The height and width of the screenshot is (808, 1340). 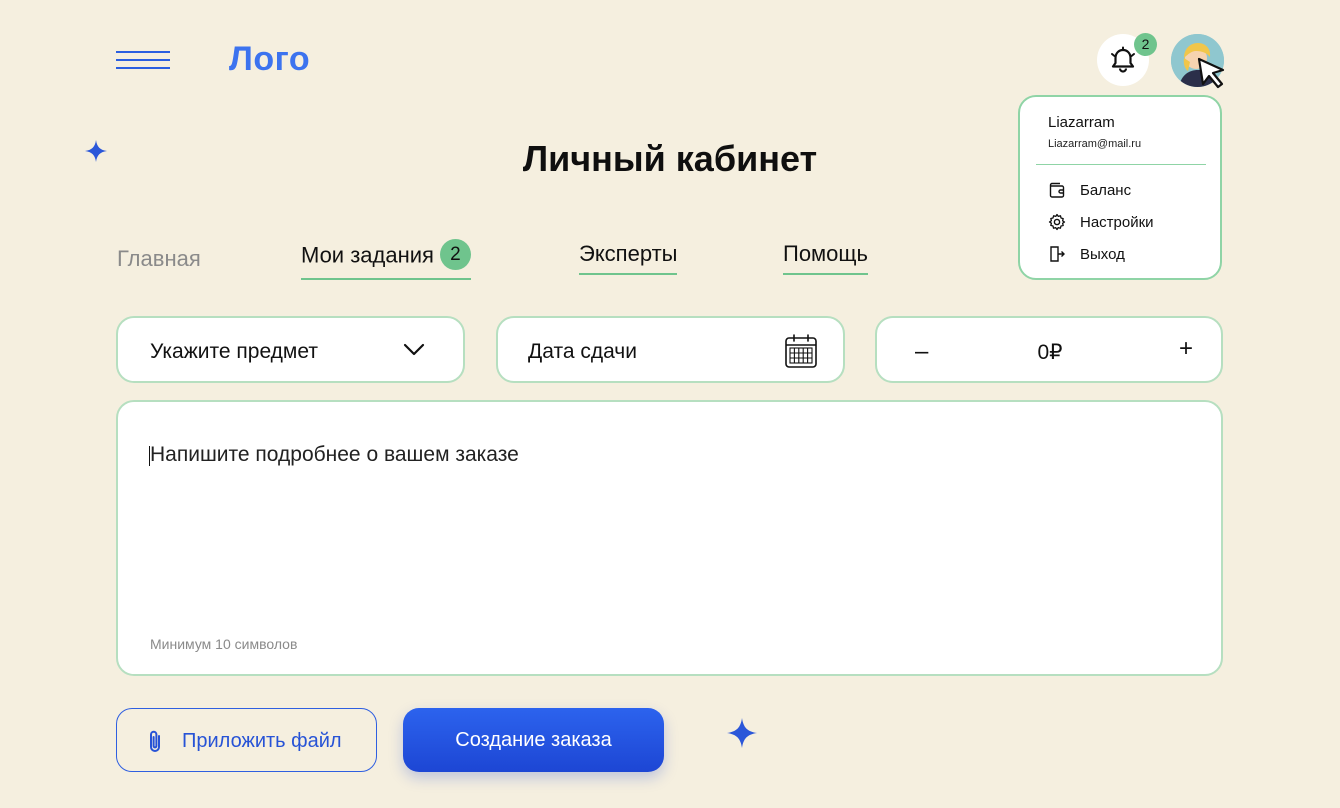 I want to click on menu-item-label: Баланс, so click(x=1106, y=190).